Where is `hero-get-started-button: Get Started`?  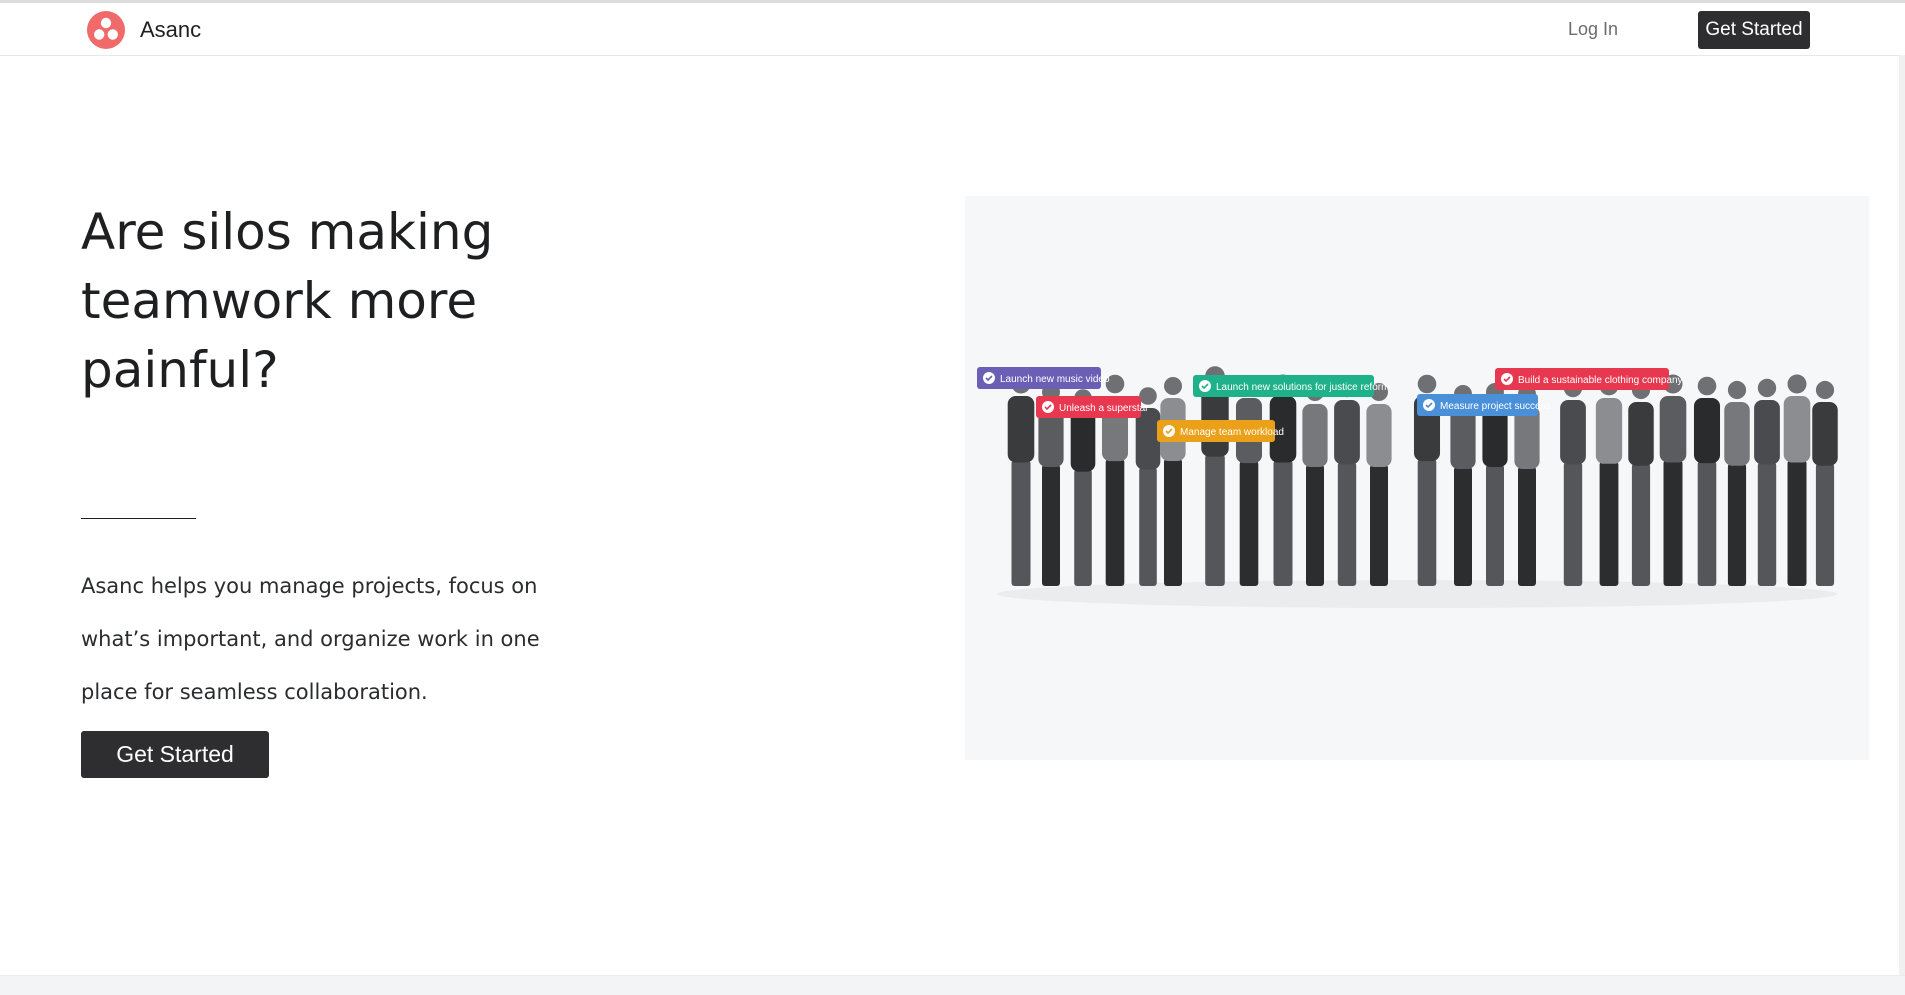
hero-get-started-button: Get Started is located at coordinates (175, 754).